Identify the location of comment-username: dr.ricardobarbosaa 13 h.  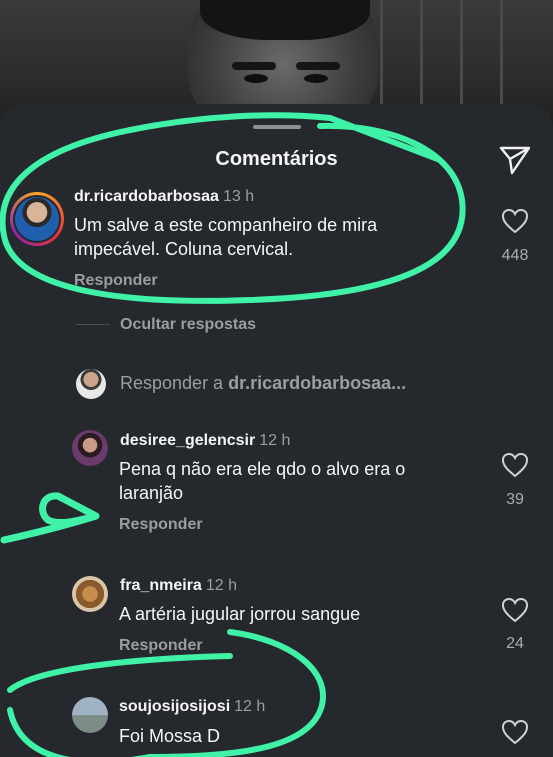
(164, 197).